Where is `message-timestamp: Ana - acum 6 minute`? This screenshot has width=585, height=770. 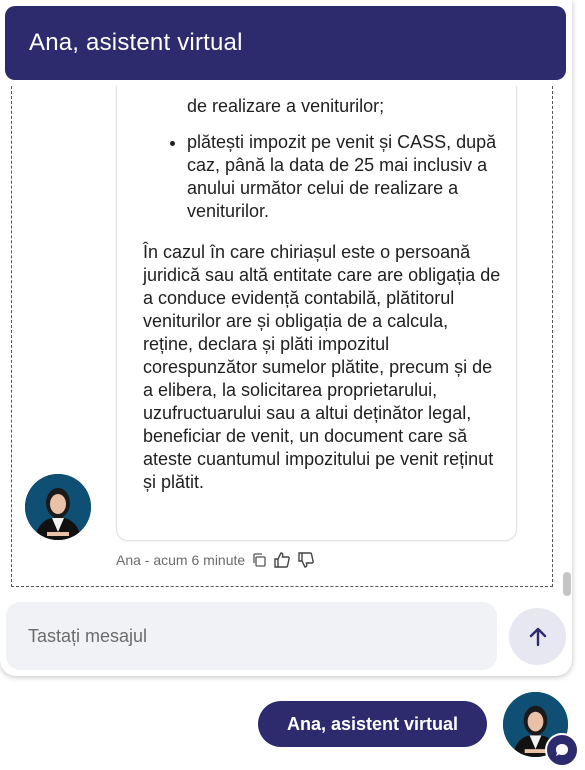
message-timestamp: Ana - acum 6 minute is located at coordinates (181, 560).